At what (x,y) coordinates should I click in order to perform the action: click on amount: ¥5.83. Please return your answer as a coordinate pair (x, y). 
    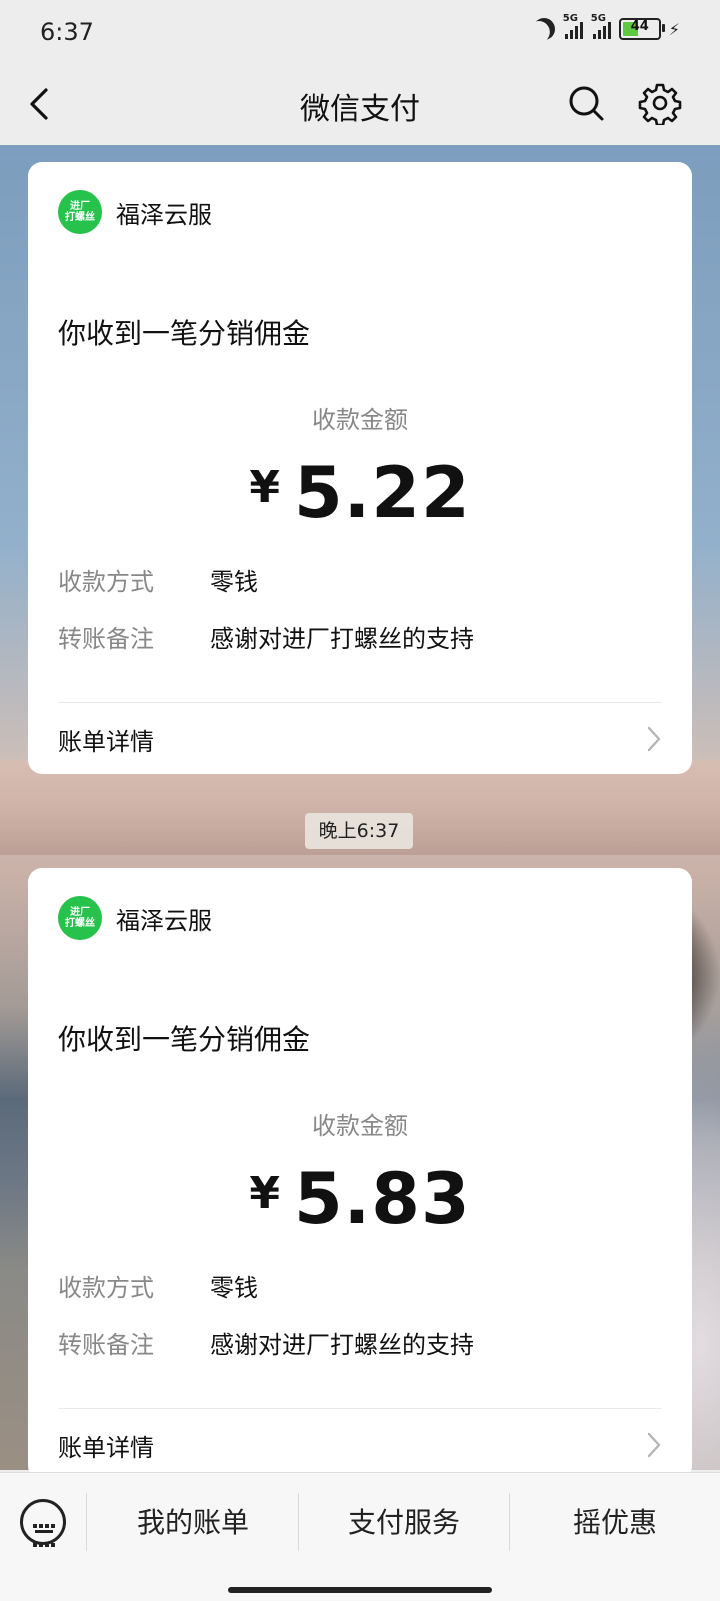
    Looking at the image, I should click on (360, 1199).